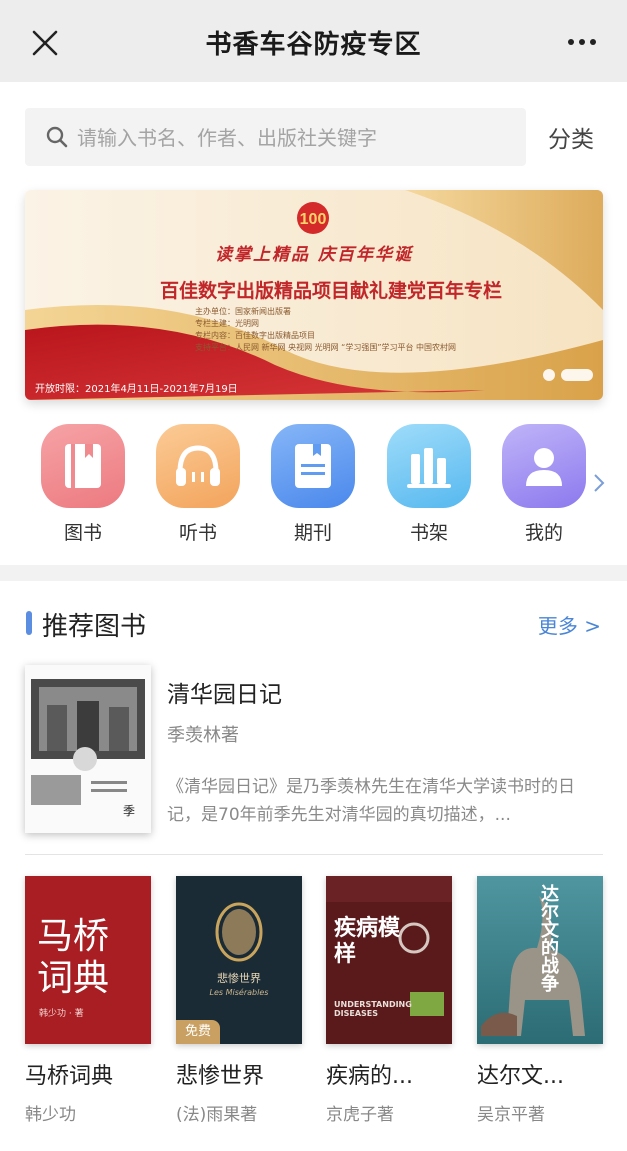  I want to click on carousel-dot, so click(549, 375).